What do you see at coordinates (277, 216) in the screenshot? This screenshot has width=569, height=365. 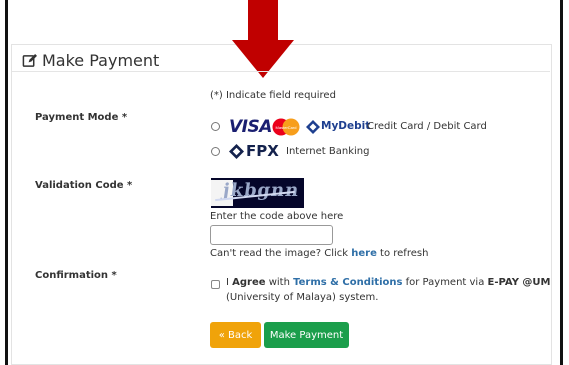 I see `enter-code-hint: Enter the code above here` at bounding box center [277, 216].